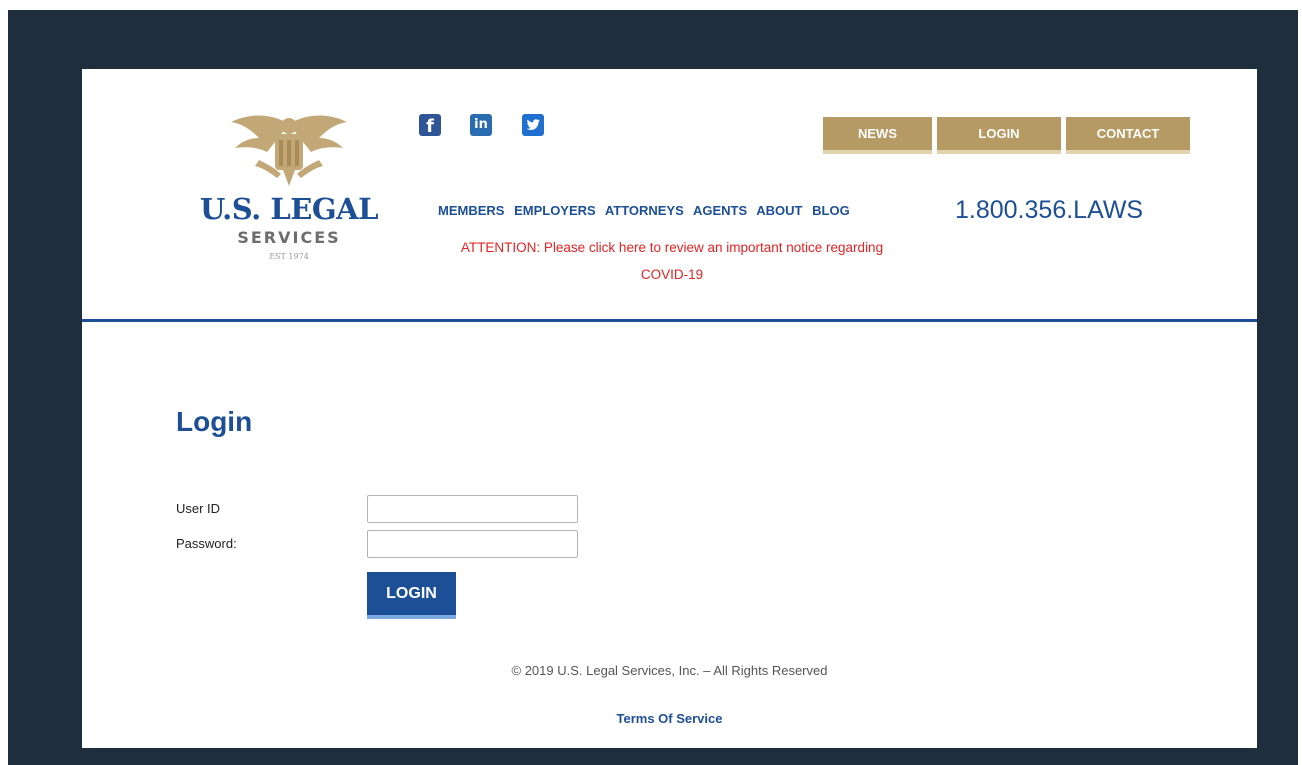  Describe the element at coordinates (672, 274) in the screenshot. I see `notice-line-2: COVID-19` at that location.